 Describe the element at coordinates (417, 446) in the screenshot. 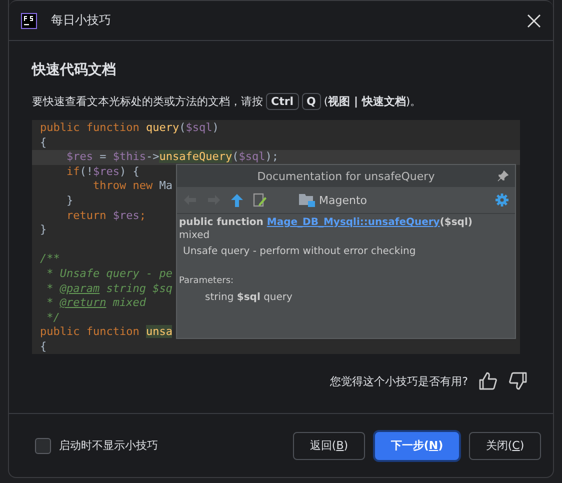

I see `next-button: 下一步(N)` at that location.